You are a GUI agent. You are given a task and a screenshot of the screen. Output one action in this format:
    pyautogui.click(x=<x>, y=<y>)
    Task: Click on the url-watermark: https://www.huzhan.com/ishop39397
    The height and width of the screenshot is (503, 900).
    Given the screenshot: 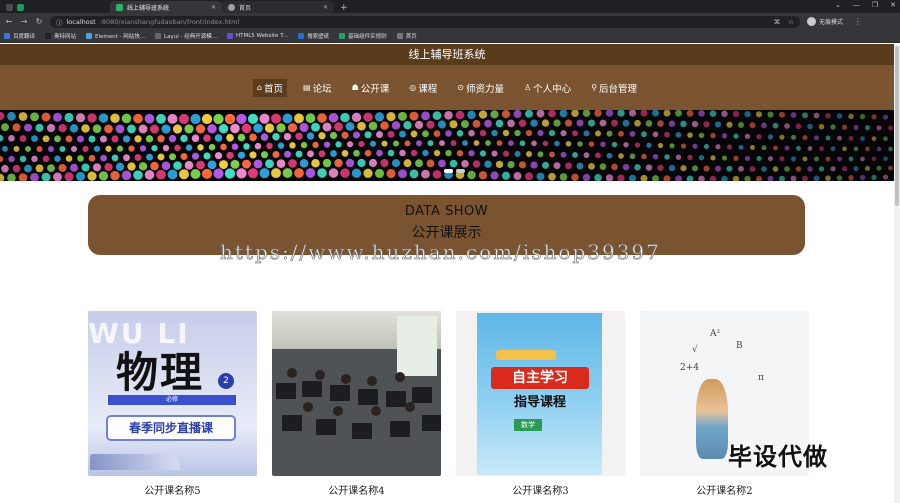 What is the action you would take?
    pyautogui.click(x=440, y=252)
    